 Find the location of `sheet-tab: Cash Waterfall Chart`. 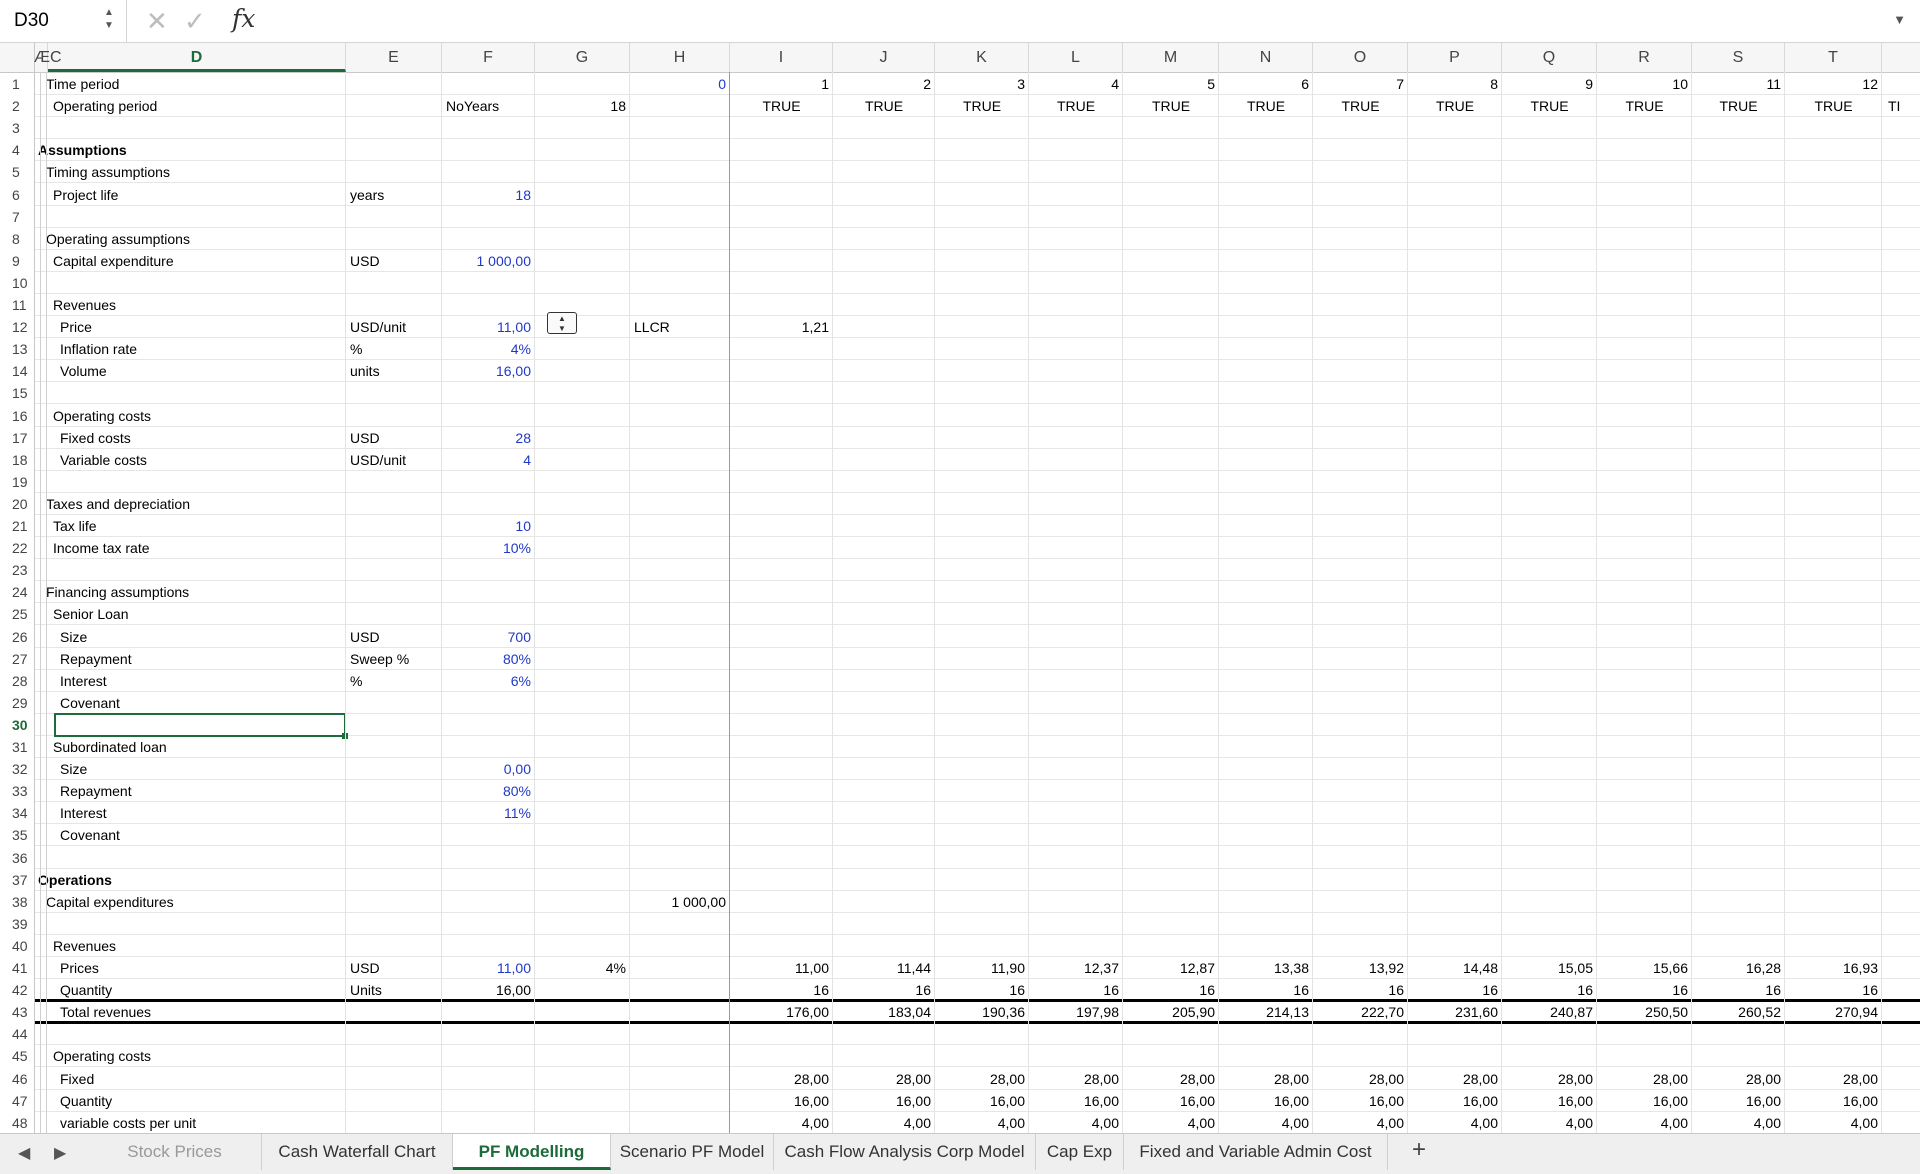

sheet-tab: Cash Waterfall Chart is located at coordinates (357, 1152).